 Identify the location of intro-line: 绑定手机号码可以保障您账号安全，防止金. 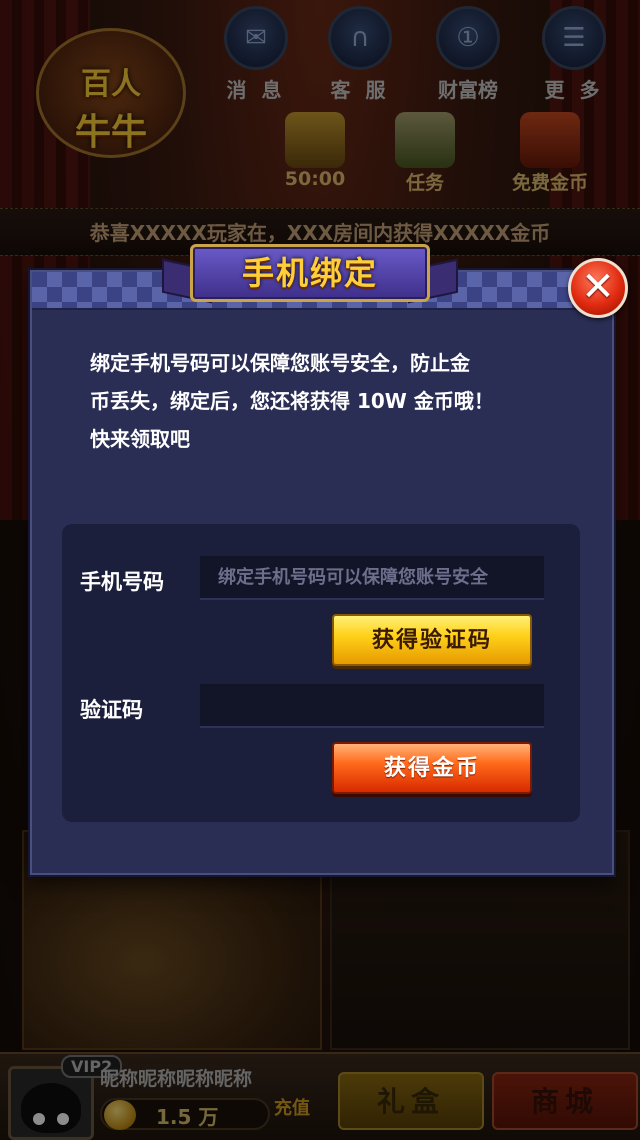
(280, 363).